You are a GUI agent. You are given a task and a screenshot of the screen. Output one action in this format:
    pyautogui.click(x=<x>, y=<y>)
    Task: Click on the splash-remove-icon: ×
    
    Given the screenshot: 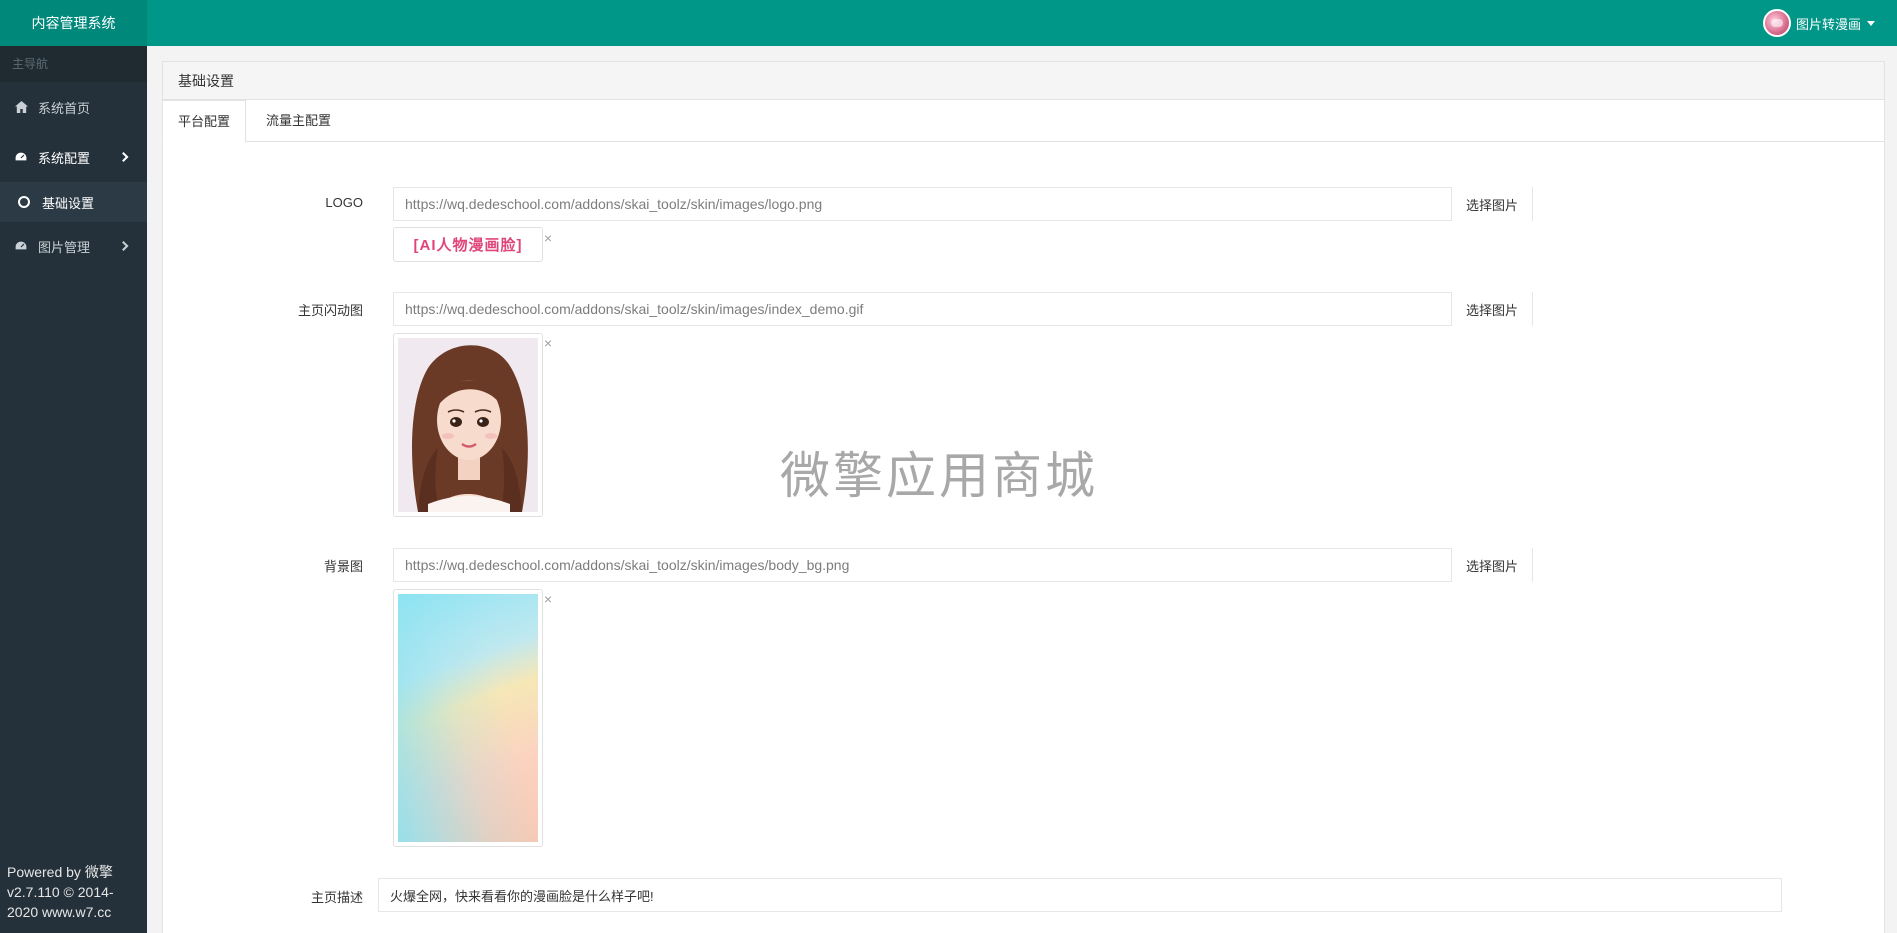 What is the action you would take?
    pyautogui.click(x=548, y=343)
    